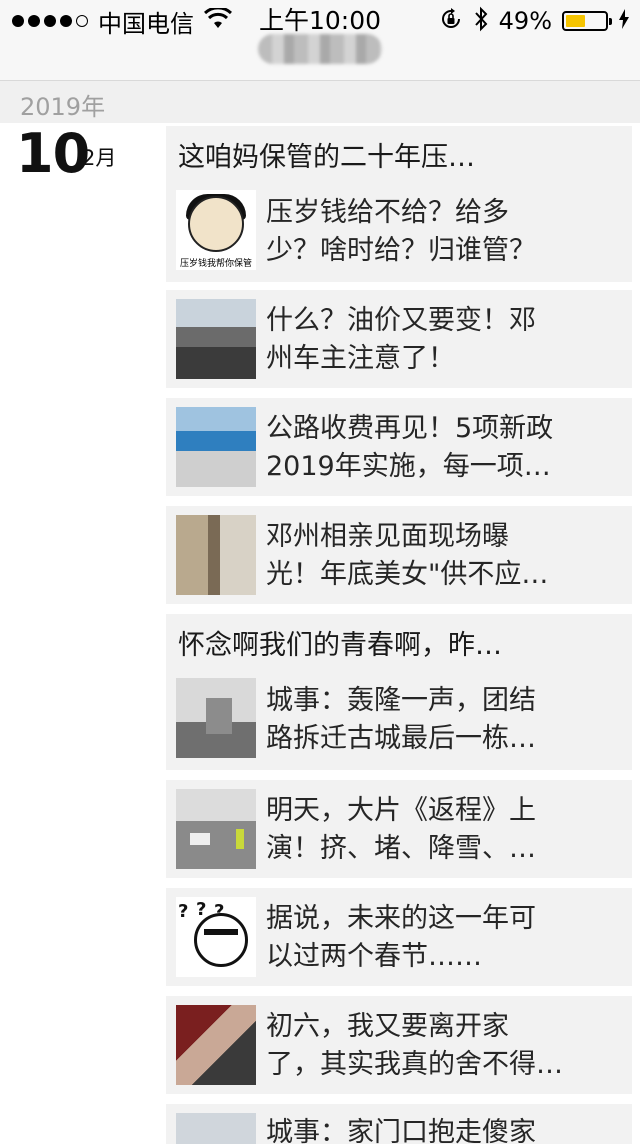 The height and width of the screenshot is (1144, 640). I want to click on article-card: 城事：家门口抱走傻家, so click(399, 1124).